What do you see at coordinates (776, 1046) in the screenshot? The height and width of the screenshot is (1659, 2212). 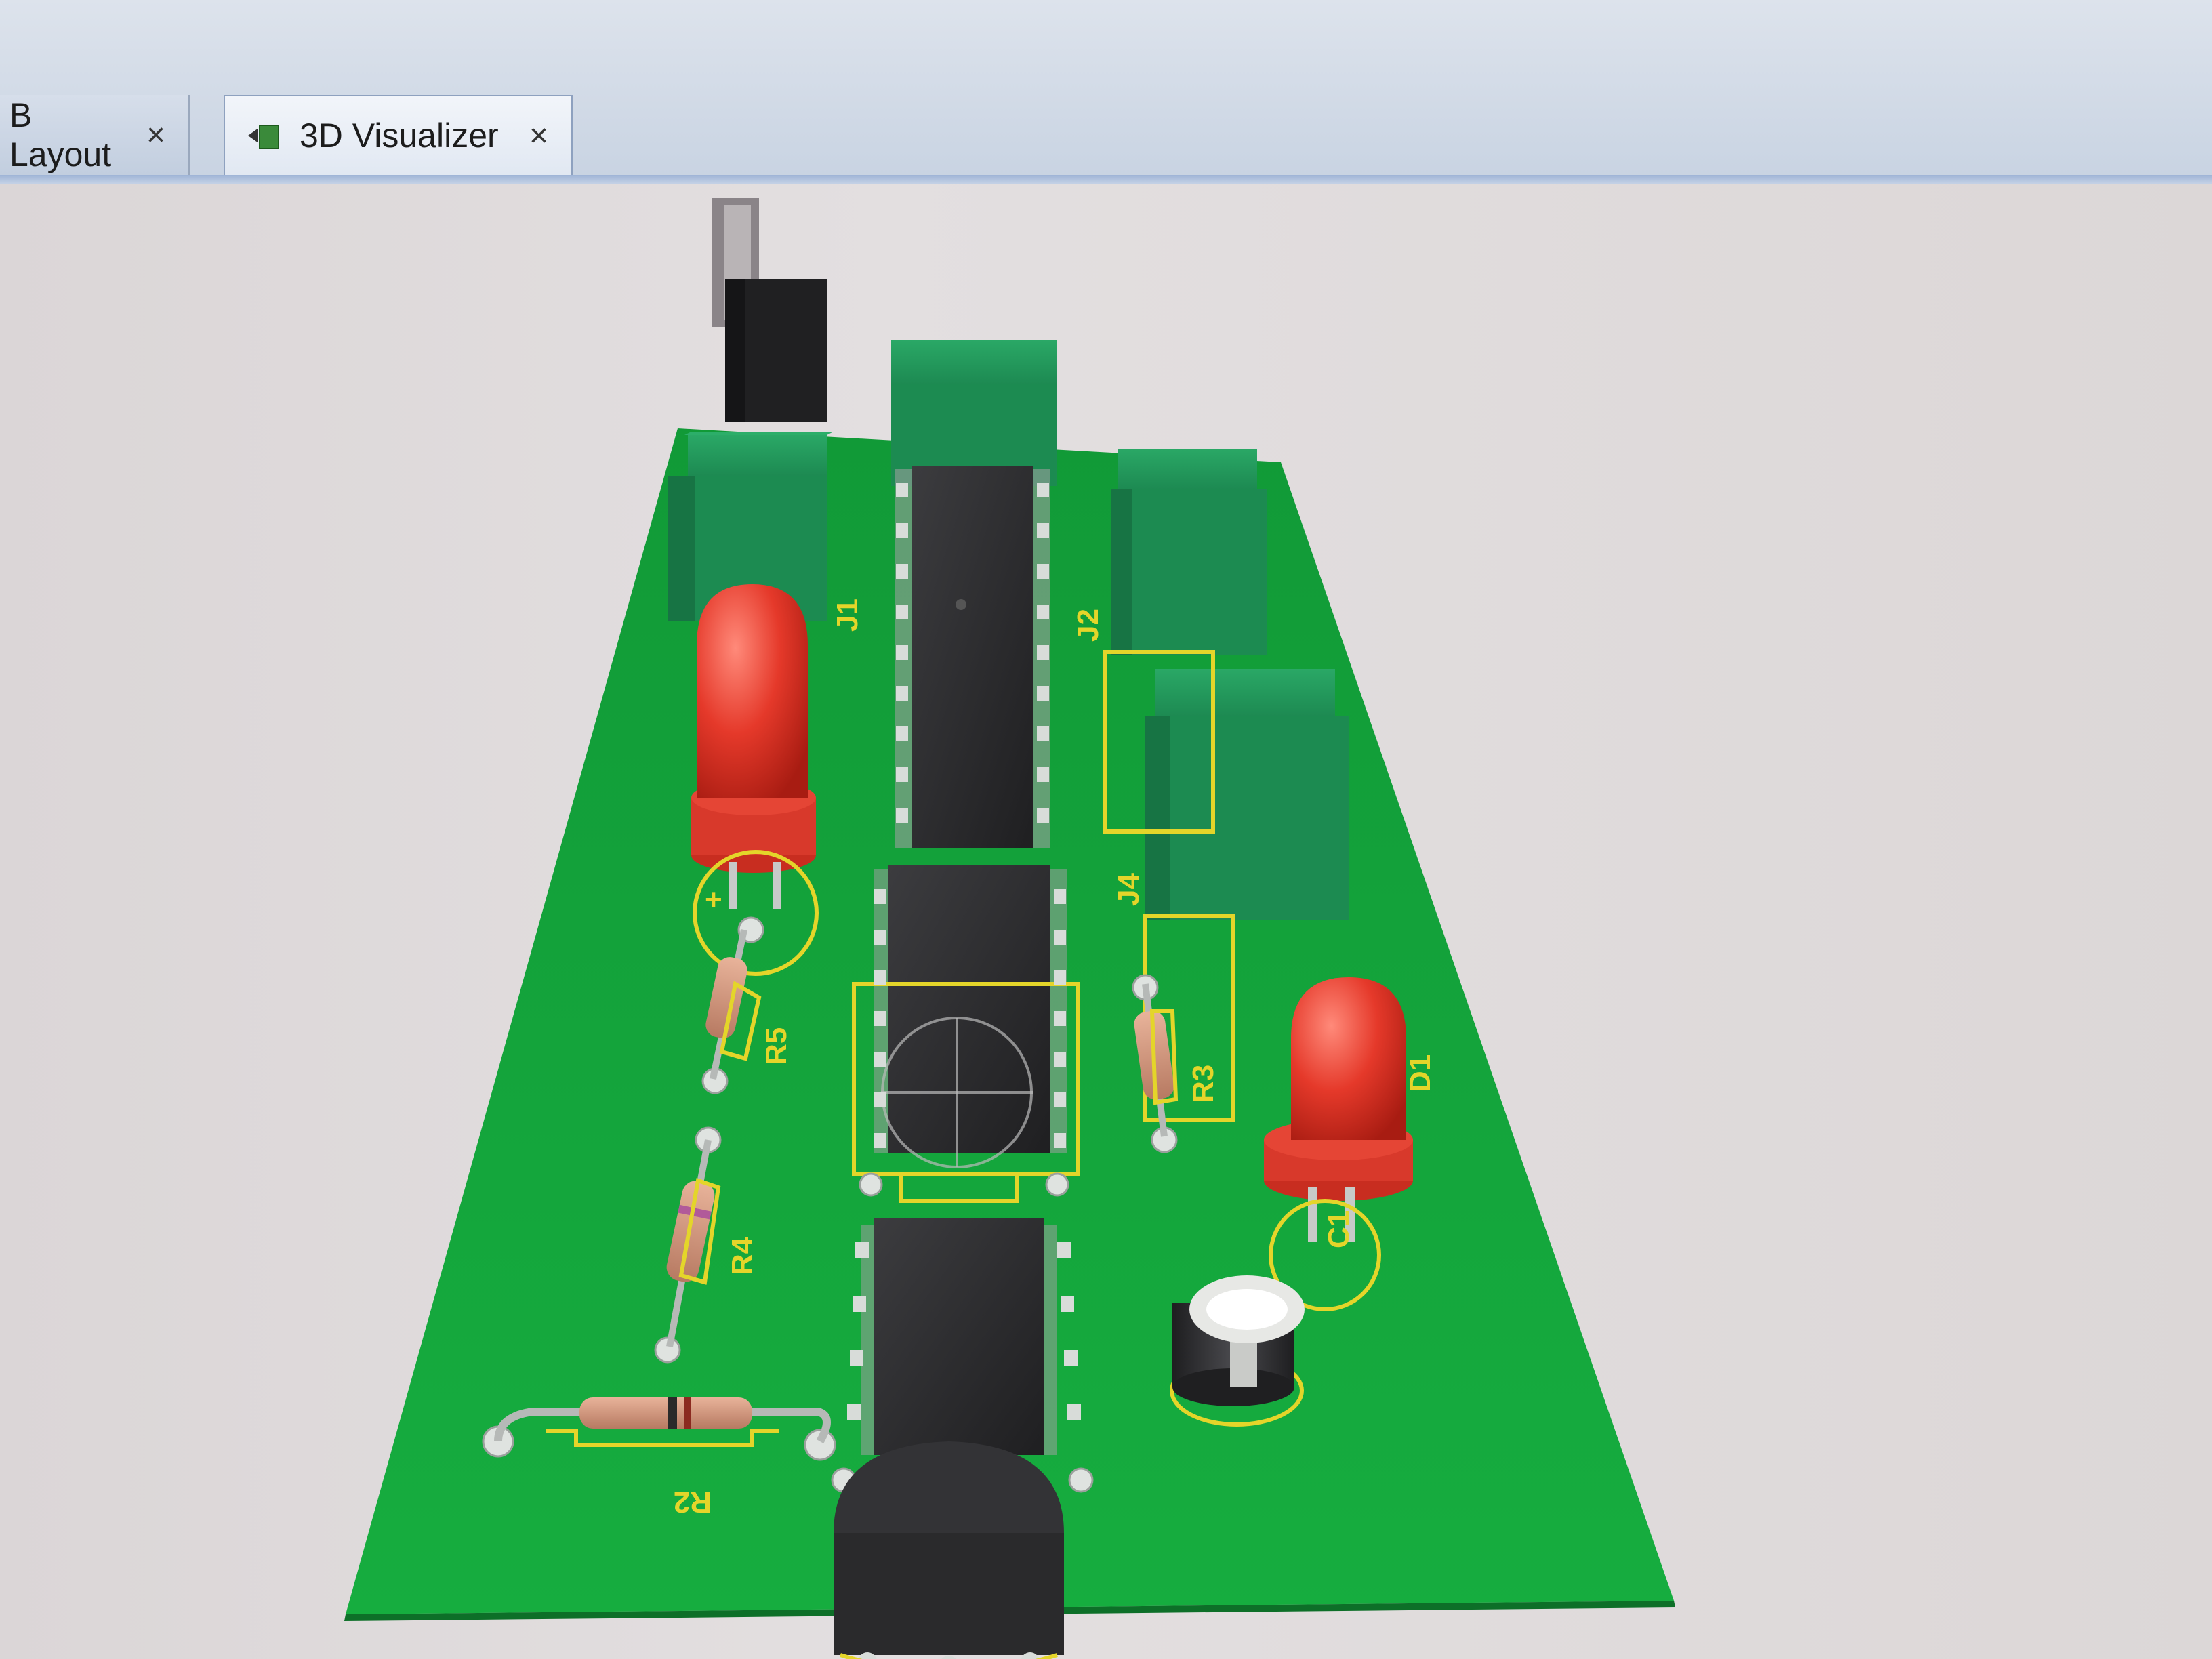 I see `label-r5: R5` at bounding box center [776, 1046].